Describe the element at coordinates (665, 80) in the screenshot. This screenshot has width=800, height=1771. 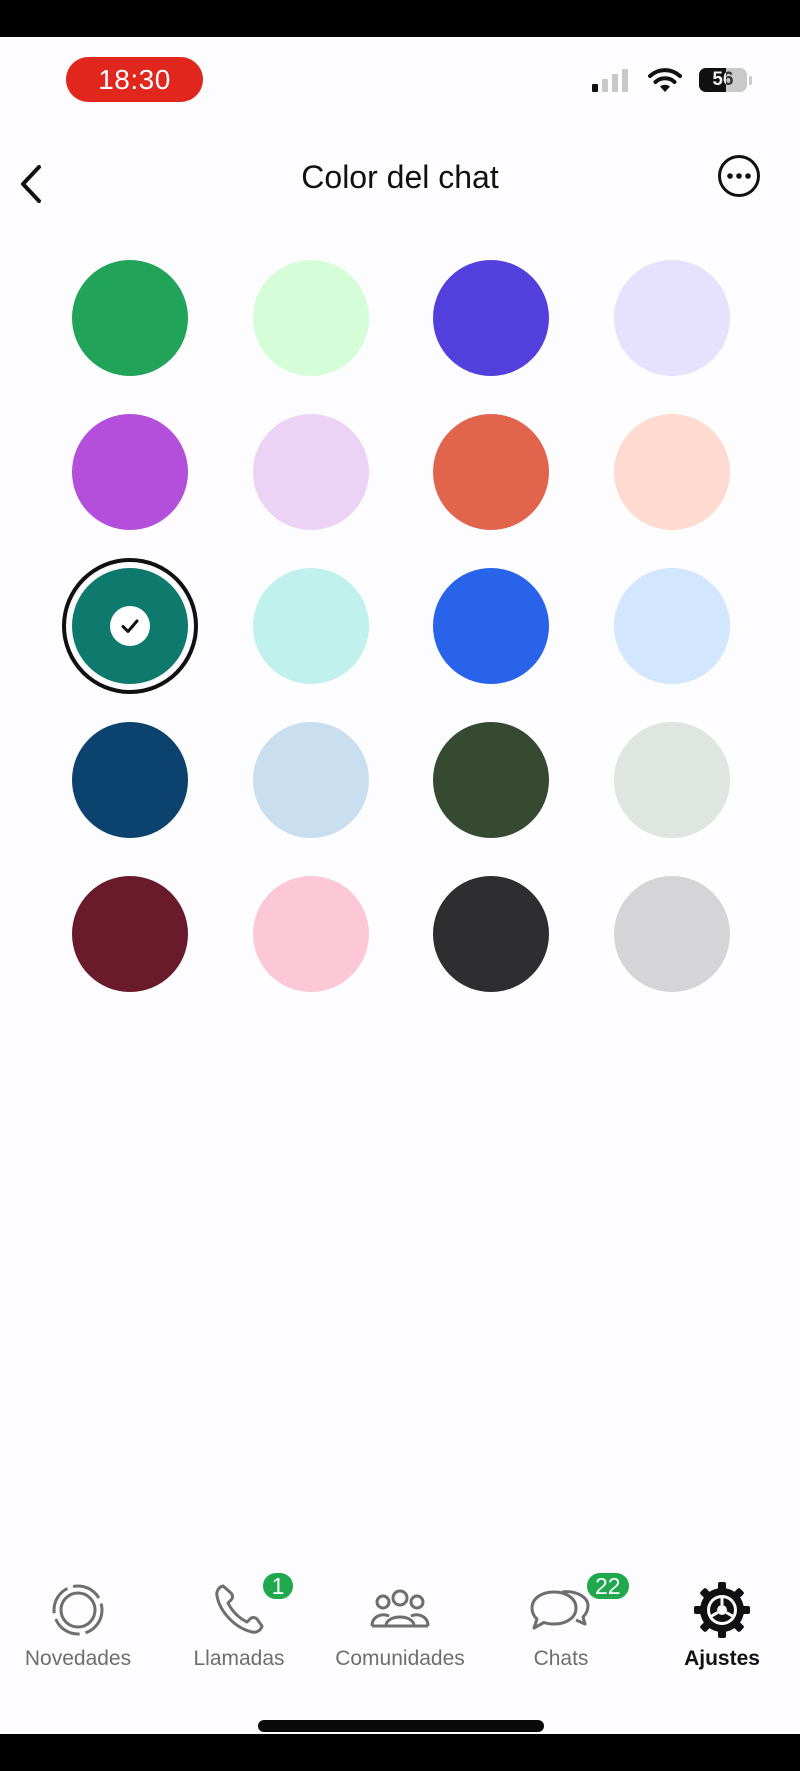
I see `wifi-icon` at that location.